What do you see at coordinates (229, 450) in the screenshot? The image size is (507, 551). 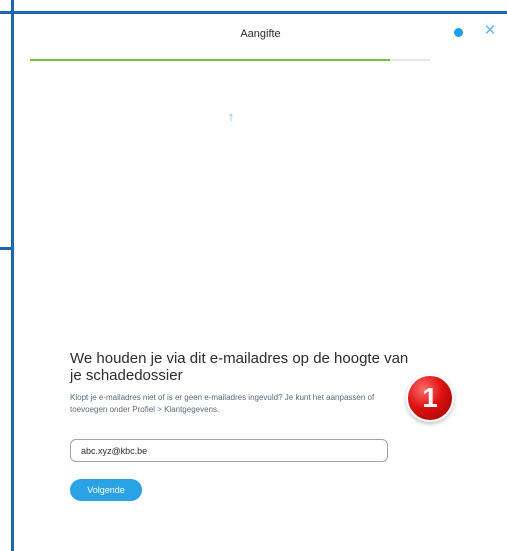 I see `email-field` at bounding box center [229, 450].